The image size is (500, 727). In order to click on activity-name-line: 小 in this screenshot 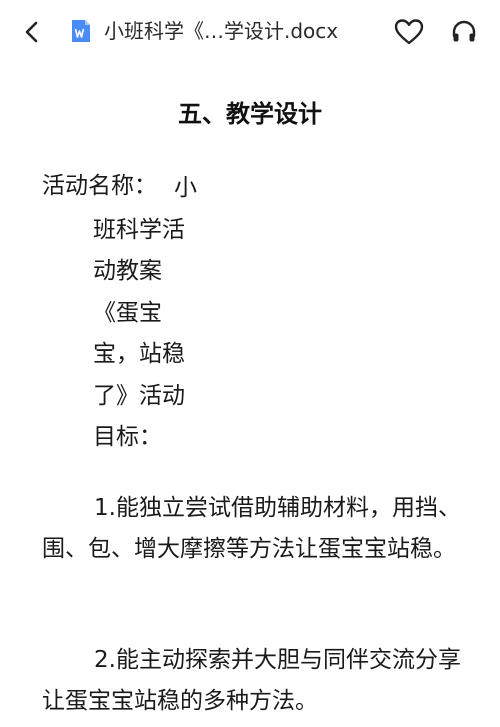, I will do `click(185, 188)`.